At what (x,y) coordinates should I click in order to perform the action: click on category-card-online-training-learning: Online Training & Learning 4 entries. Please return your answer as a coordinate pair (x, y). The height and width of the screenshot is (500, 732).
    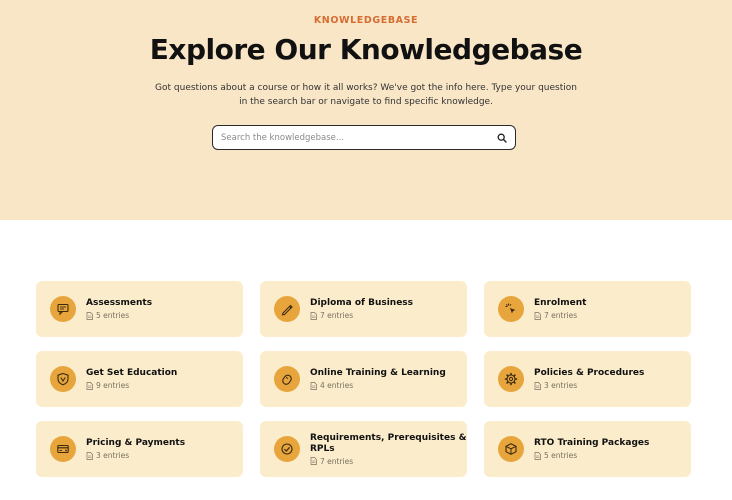
    Looking at the image, I should click on (363, 379).